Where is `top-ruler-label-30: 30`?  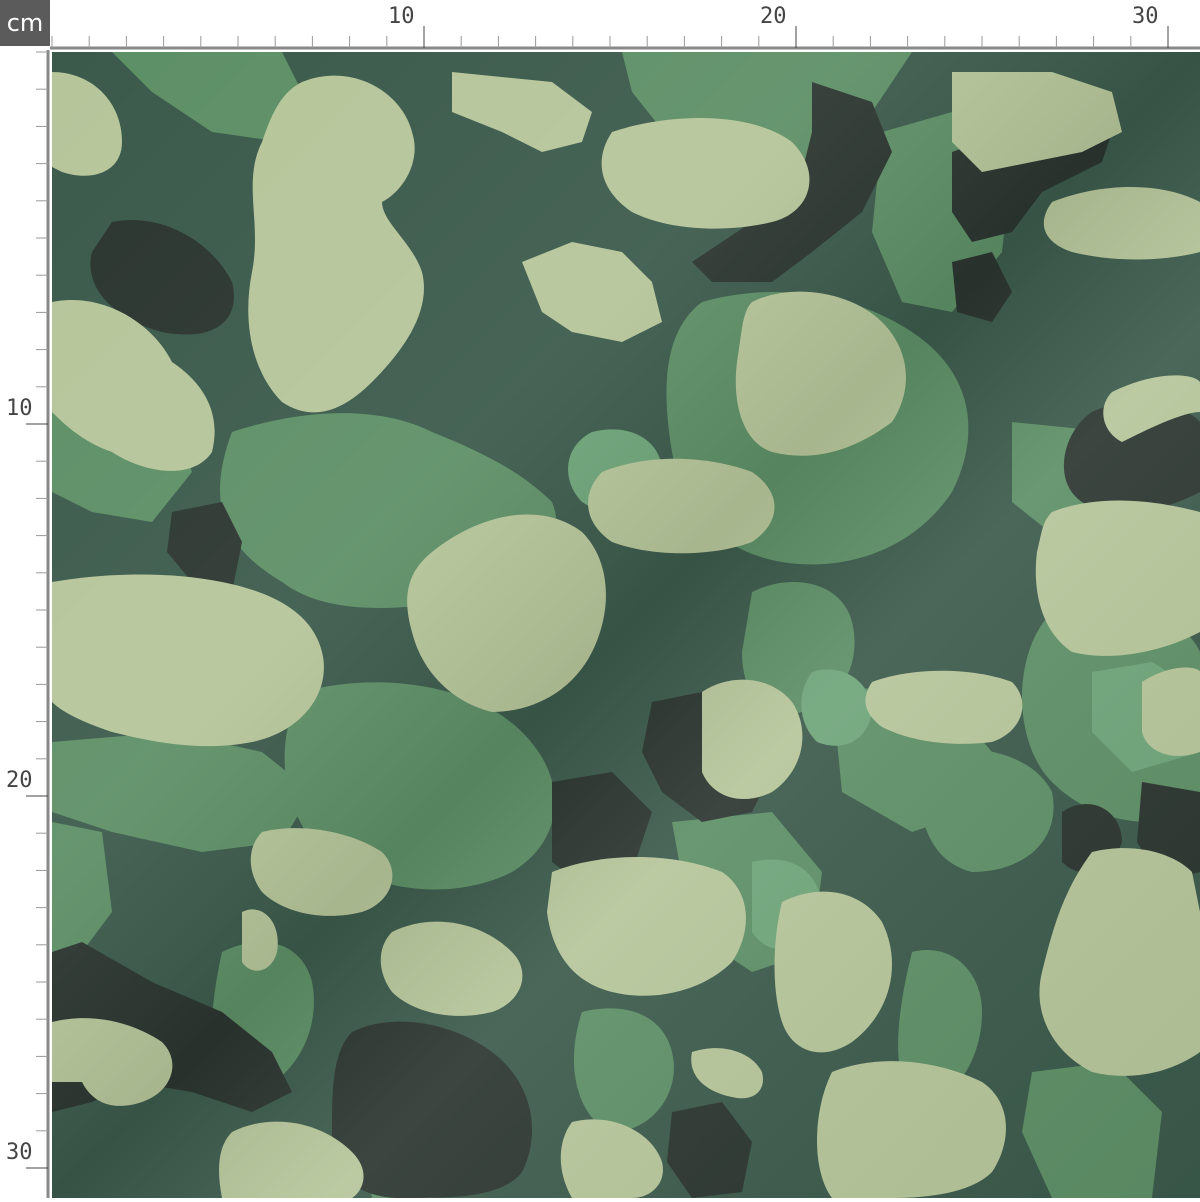
top-ruler-label-30: 30 is located at coordinates (1145, 16).